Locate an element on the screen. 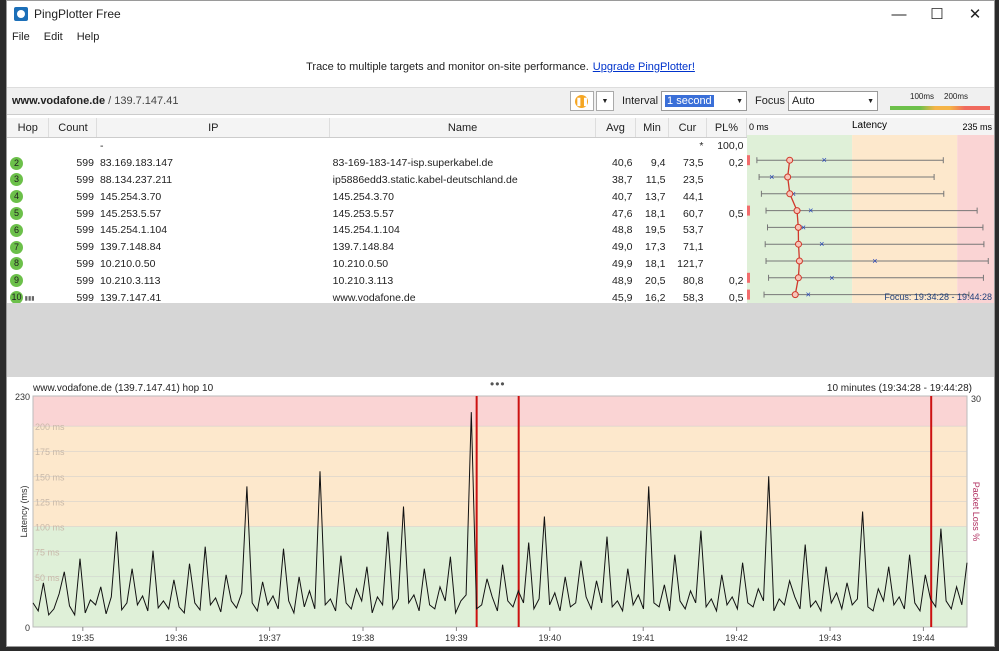  interval-select: 1 second ▼ is located at coordinates (704, 101).